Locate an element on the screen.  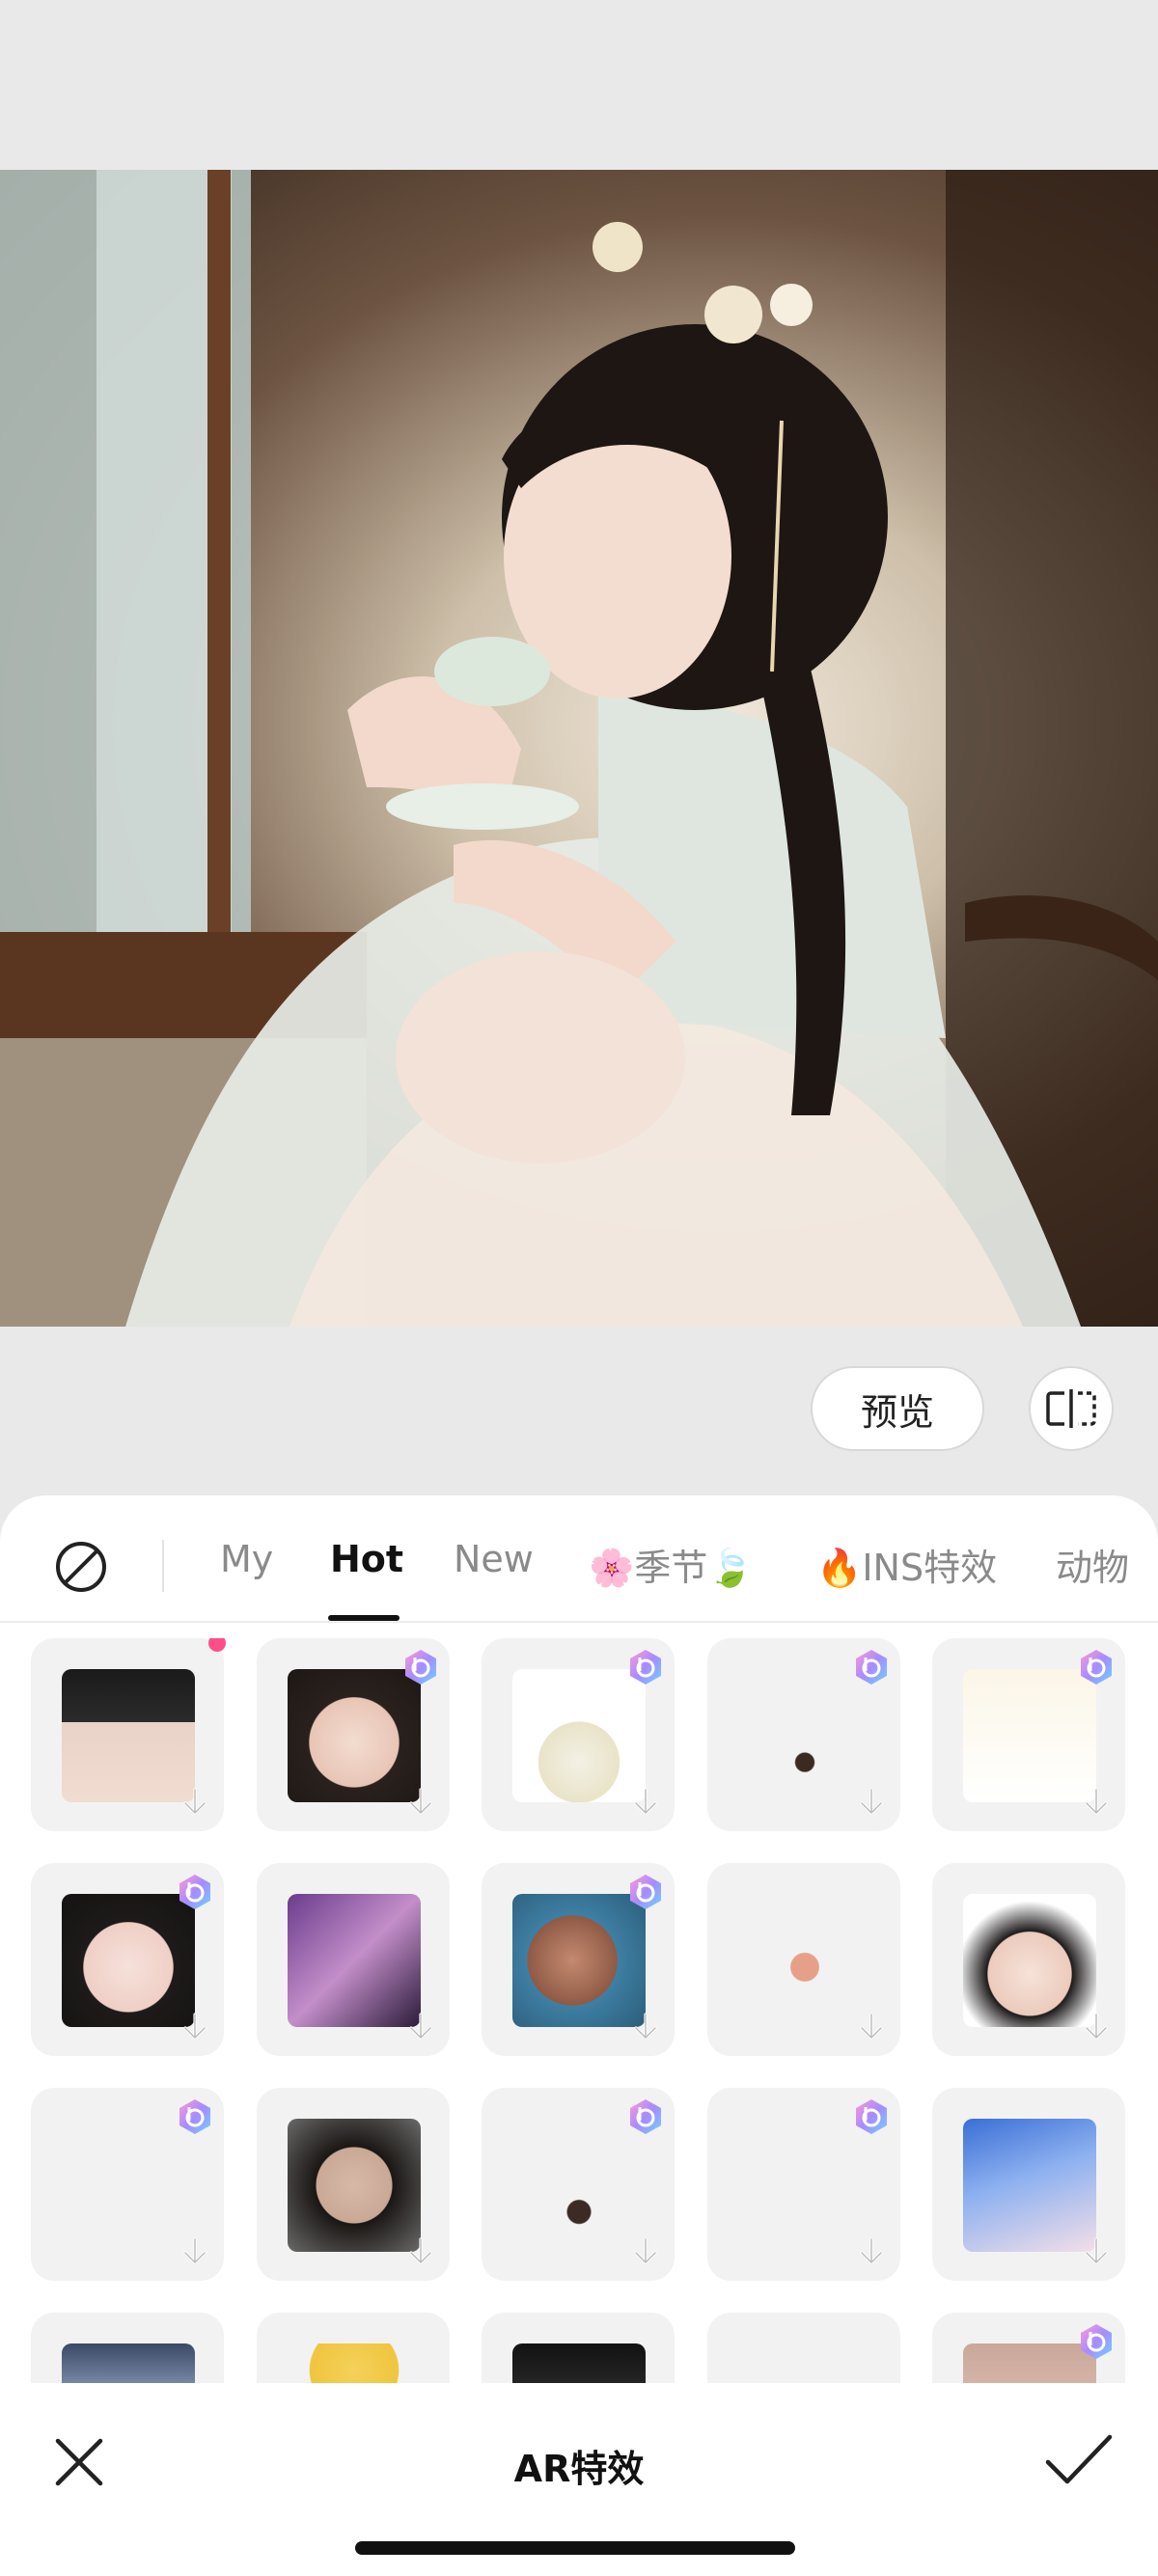
tab-divider is located at coordinates (163, 1566).